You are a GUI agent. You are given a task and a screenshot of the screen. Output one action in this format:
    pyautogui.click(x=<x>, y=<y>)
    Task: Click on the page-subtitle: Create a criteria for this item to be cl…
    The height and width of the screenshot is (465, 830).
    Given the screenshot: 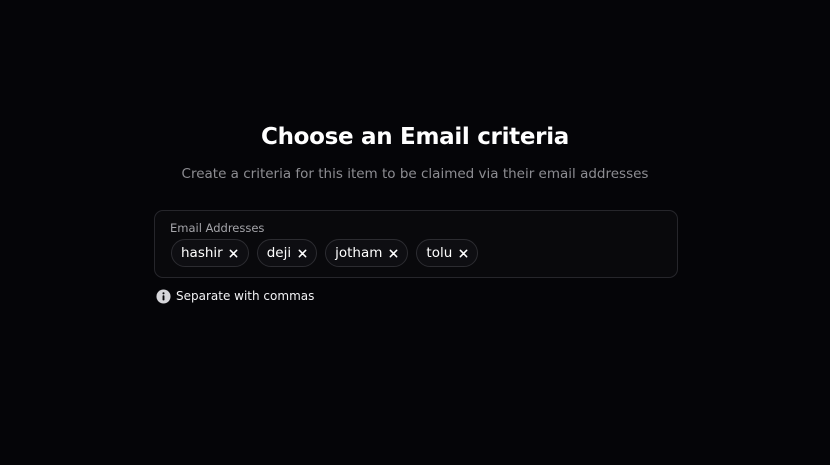 What is the action you would take?
    pyautogui.click(x=415, y=174)
    